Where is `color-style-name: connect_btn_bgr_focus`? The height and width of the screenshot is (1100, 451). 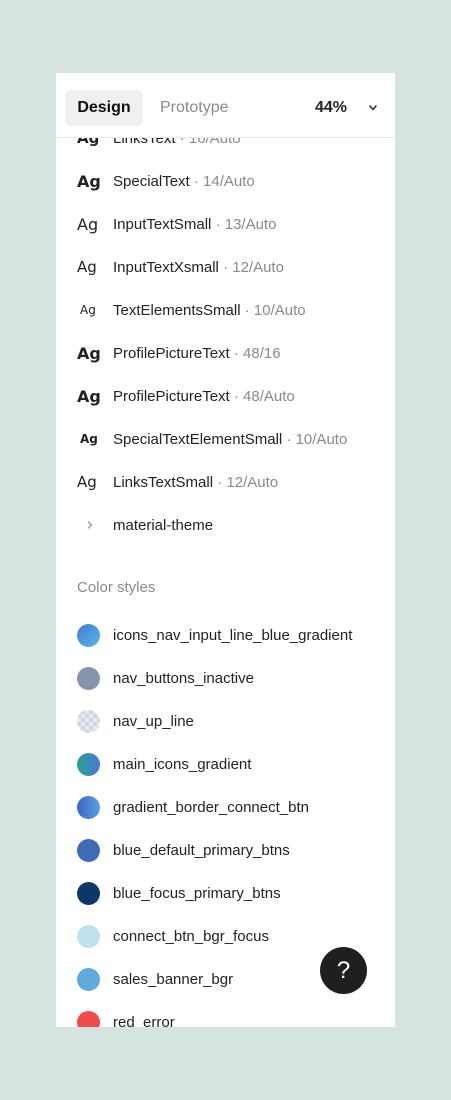 color-style-name: connect_btn_bgr_focus is located at coordinates (191, 936).